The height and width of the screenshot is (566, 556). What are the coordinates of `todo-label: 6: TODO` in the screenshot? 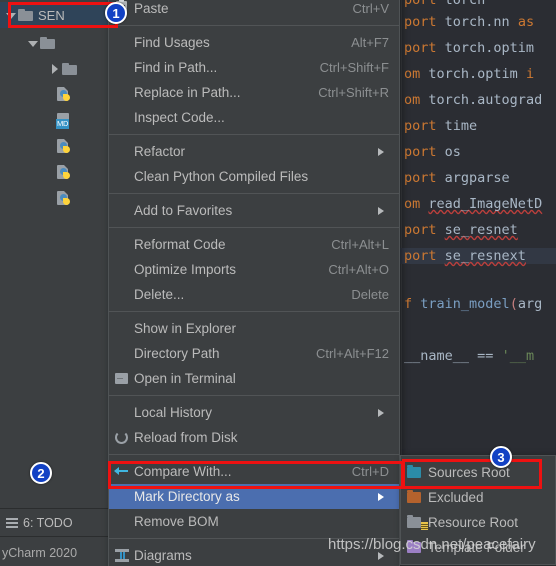 It's located at (48, 523).